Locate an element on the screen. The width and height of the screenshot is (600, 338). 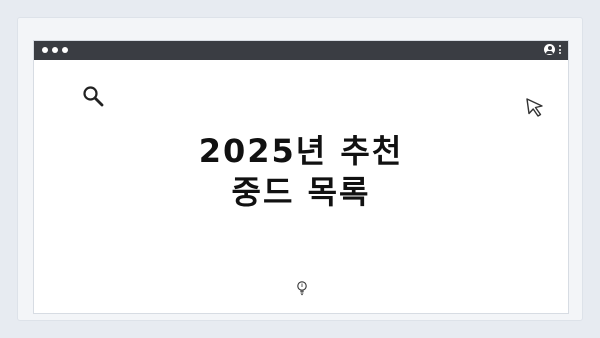
window-controls is located at coordinates (55, 50).